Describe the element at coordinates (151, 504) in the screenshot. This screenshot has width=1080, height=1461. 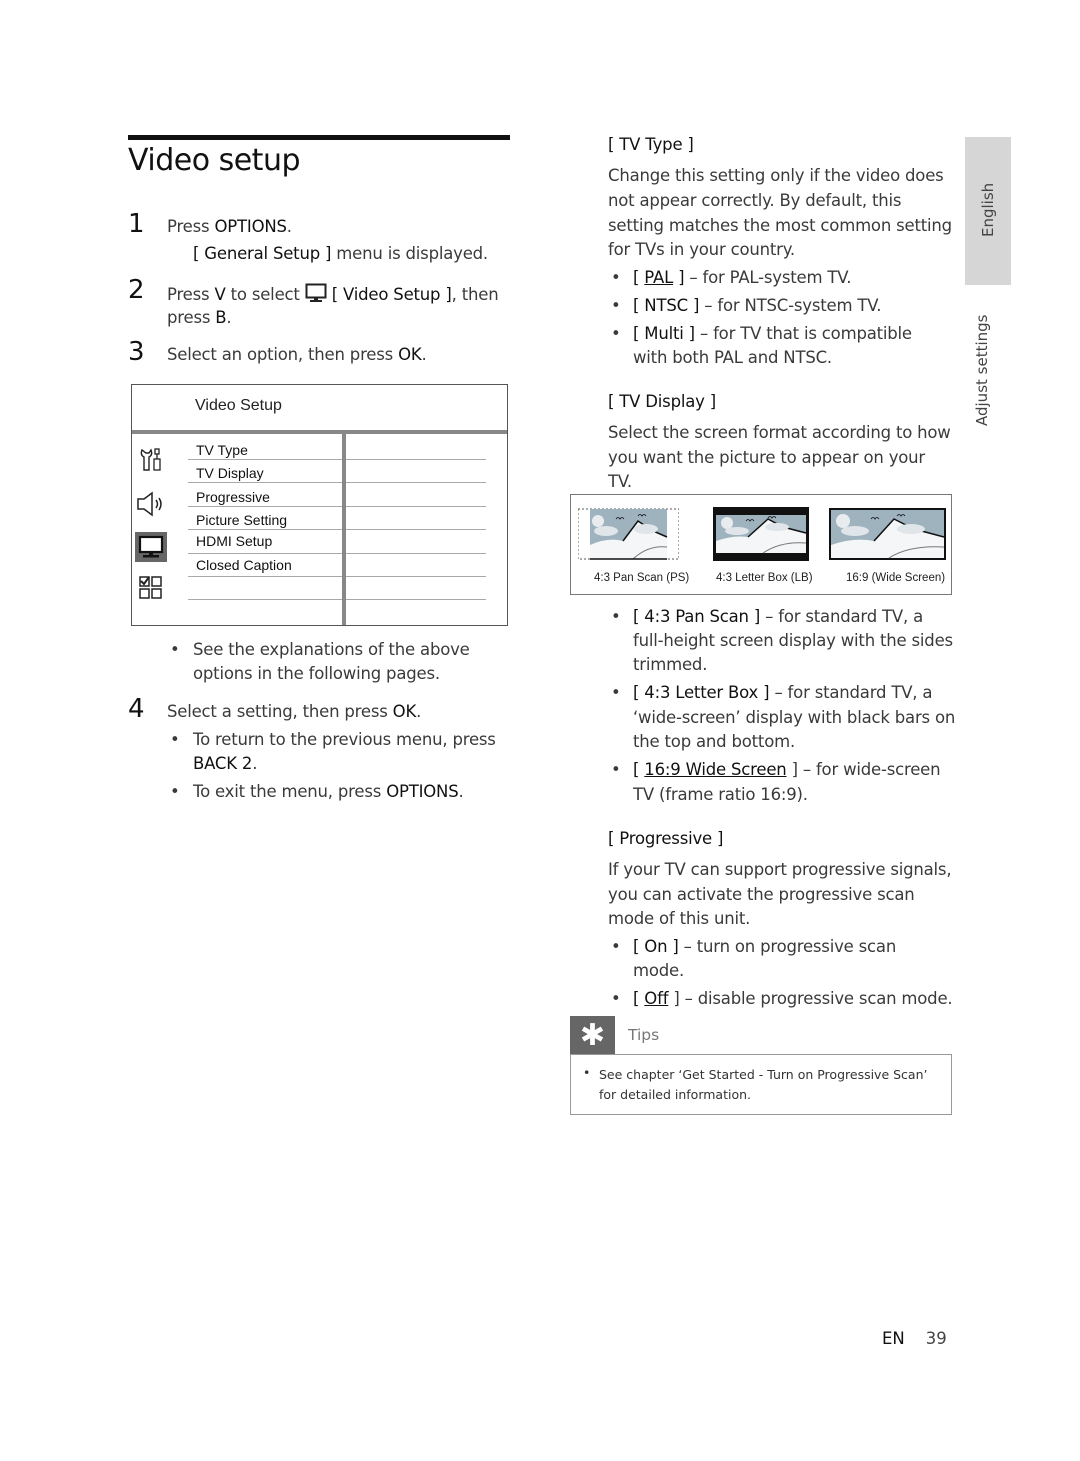
I see `speaker-icon` at that location.